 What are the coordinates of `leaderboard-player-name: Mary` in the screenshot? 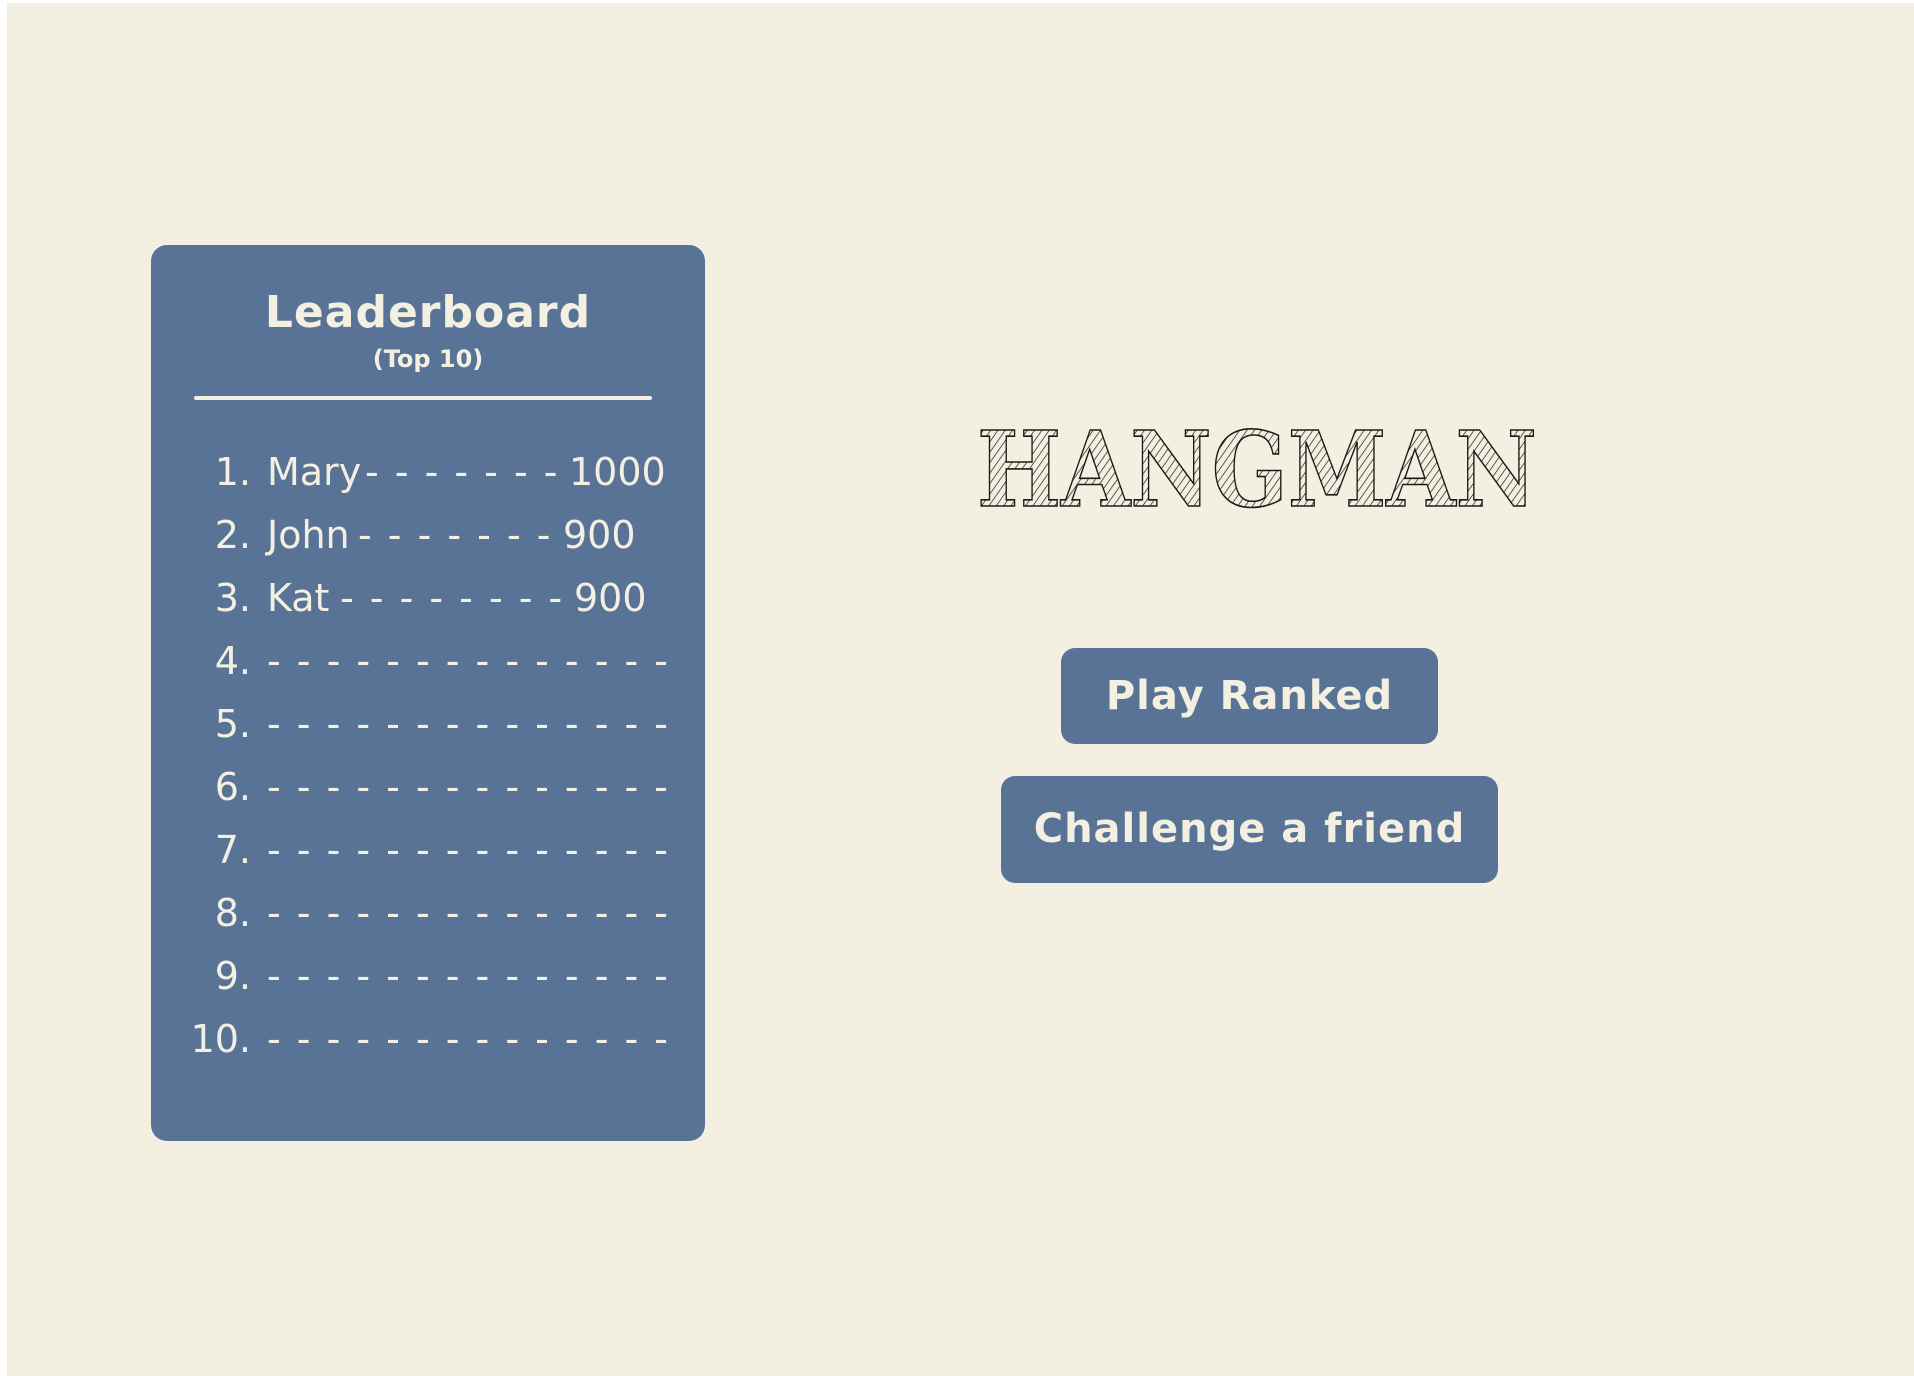 It's located at (314, 472).